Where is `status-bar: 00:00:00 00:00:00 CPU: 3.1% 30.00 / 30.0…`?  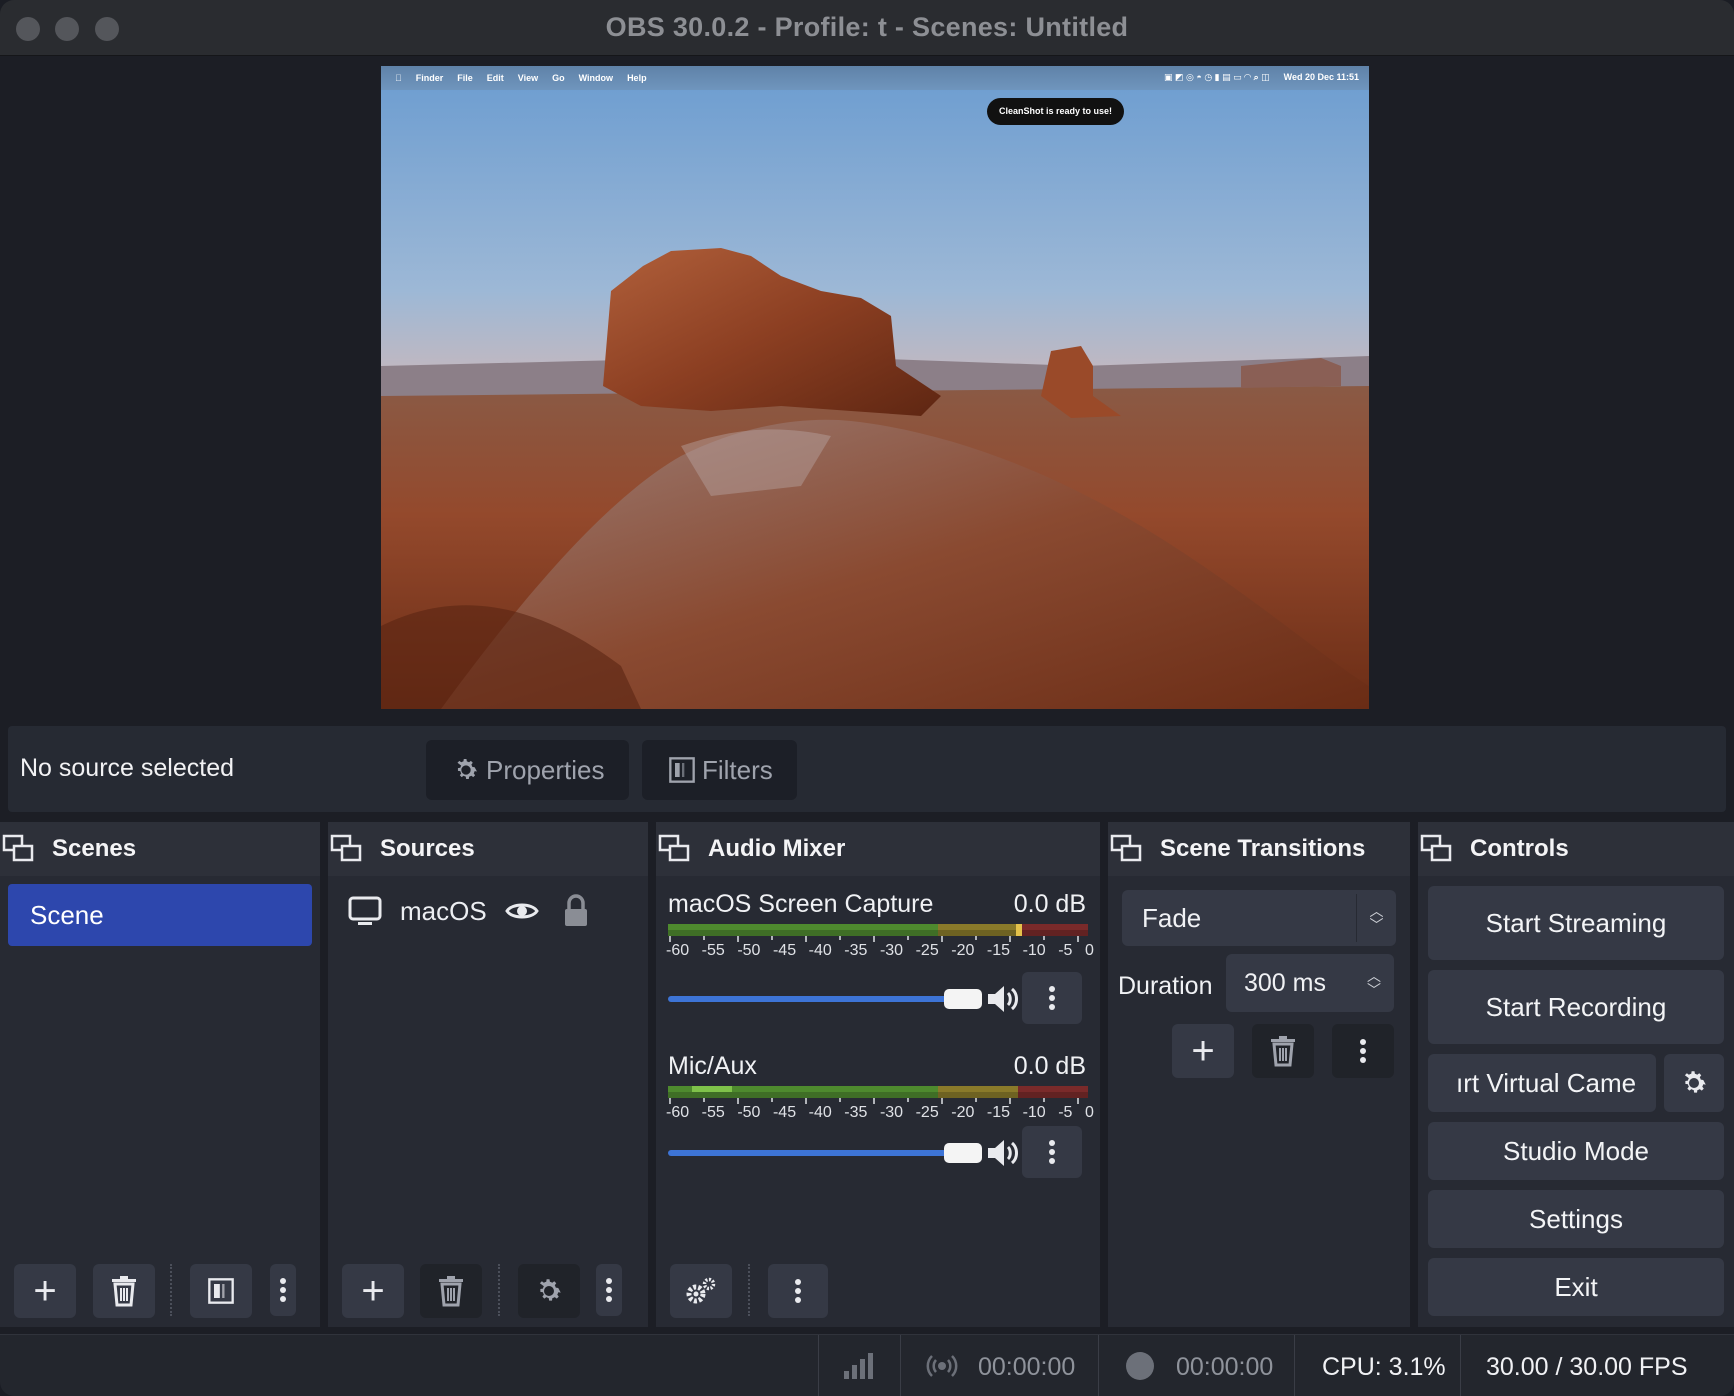
status-bar: 00:00:00 00:00:00 CPU: 3.1% 30.00 / 30.0… is located at coordinates (867, 1365).